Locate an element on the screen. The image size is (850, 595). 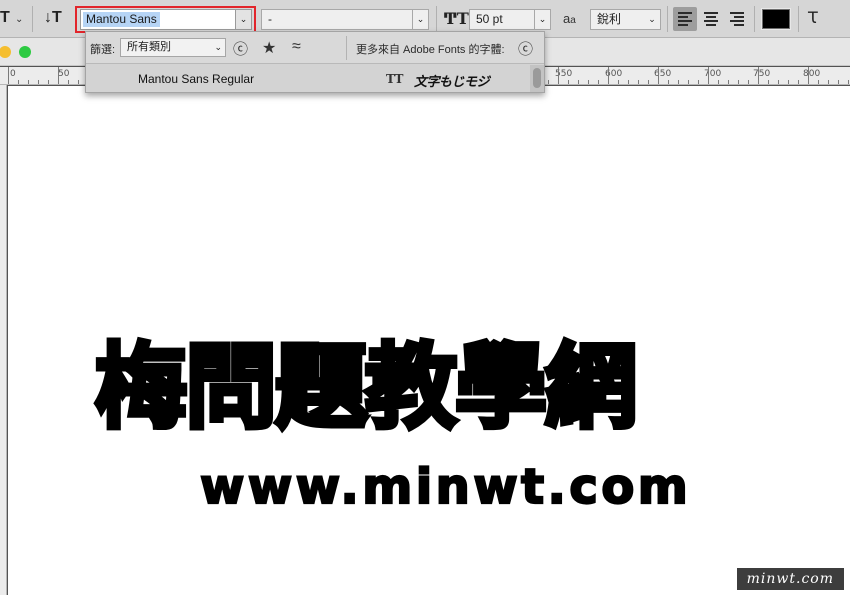
minimize-window-icon is located at coordinates (5, 52).